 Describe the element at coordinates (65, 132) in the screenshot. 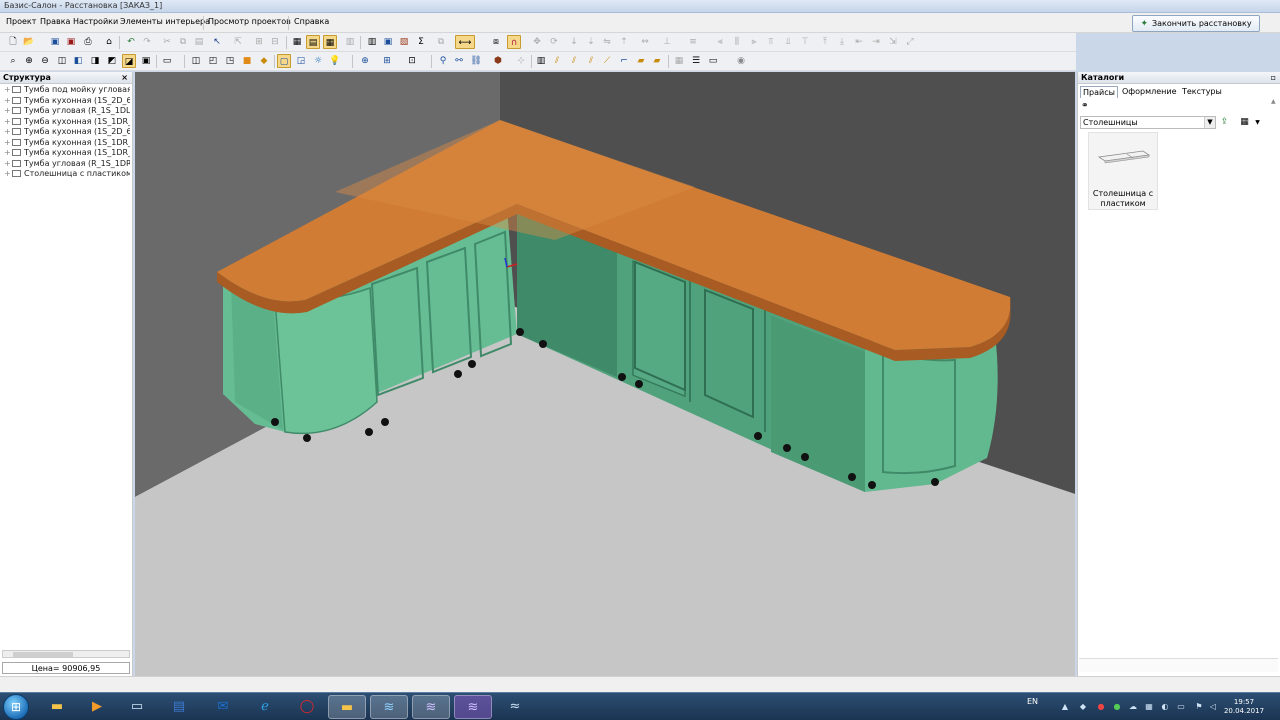

I see `tree-item: + Тумба кухонная (1S_2D_6(` at that location.